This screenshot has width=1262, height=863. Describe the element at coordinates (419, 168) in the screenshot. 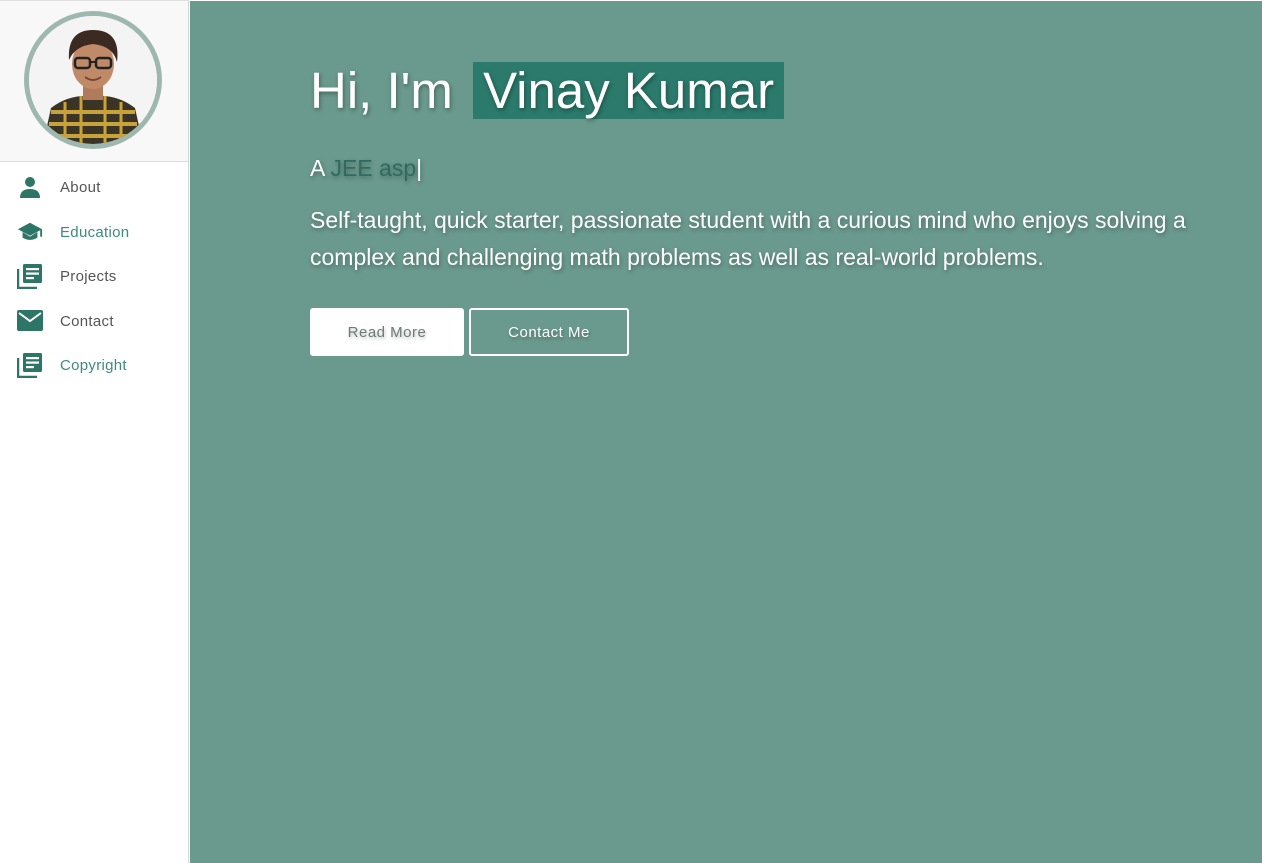

I see `typing-cursor: |` at that location.